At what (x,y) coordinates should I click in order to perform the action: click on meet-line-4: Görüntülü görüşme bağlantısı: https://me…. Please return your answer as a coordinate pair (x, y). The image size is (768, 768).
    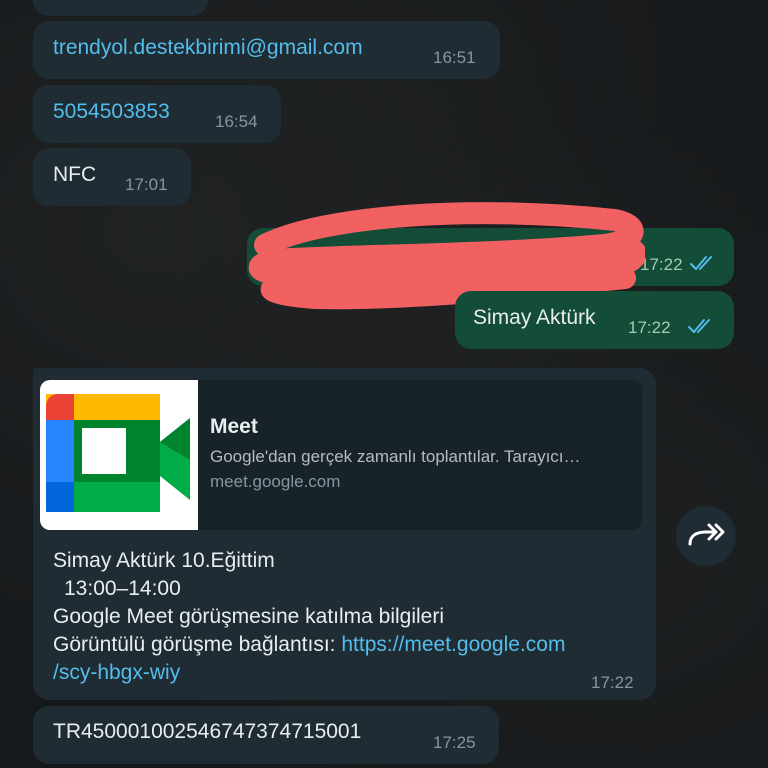
    Looking at the image, I should click on (309, 645).